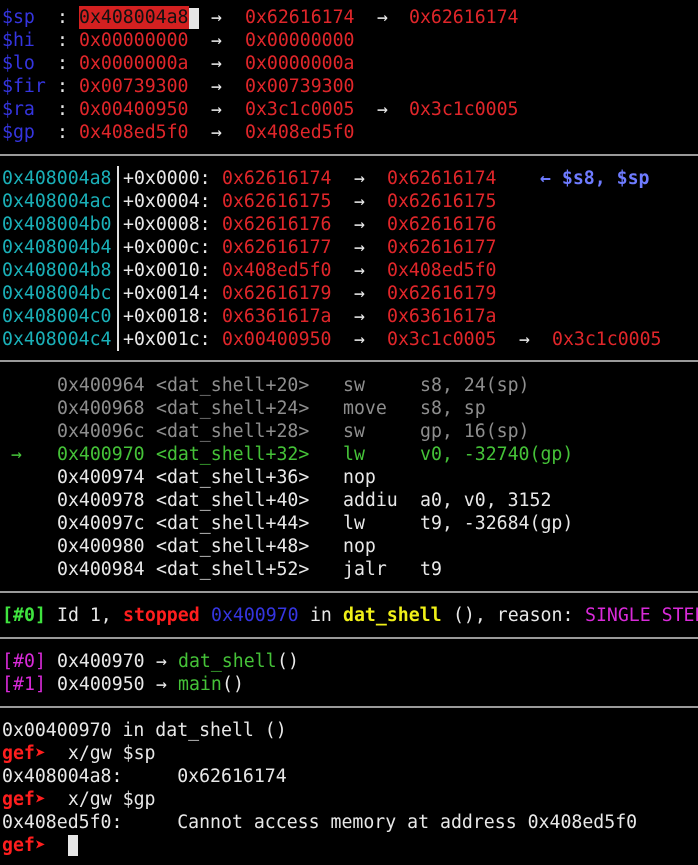 This screenshot has width=698, height=865. Describe the element at coordinates (442, 247) in the screenshot. I see `stack-deref-value: 0x62616177` at that location.